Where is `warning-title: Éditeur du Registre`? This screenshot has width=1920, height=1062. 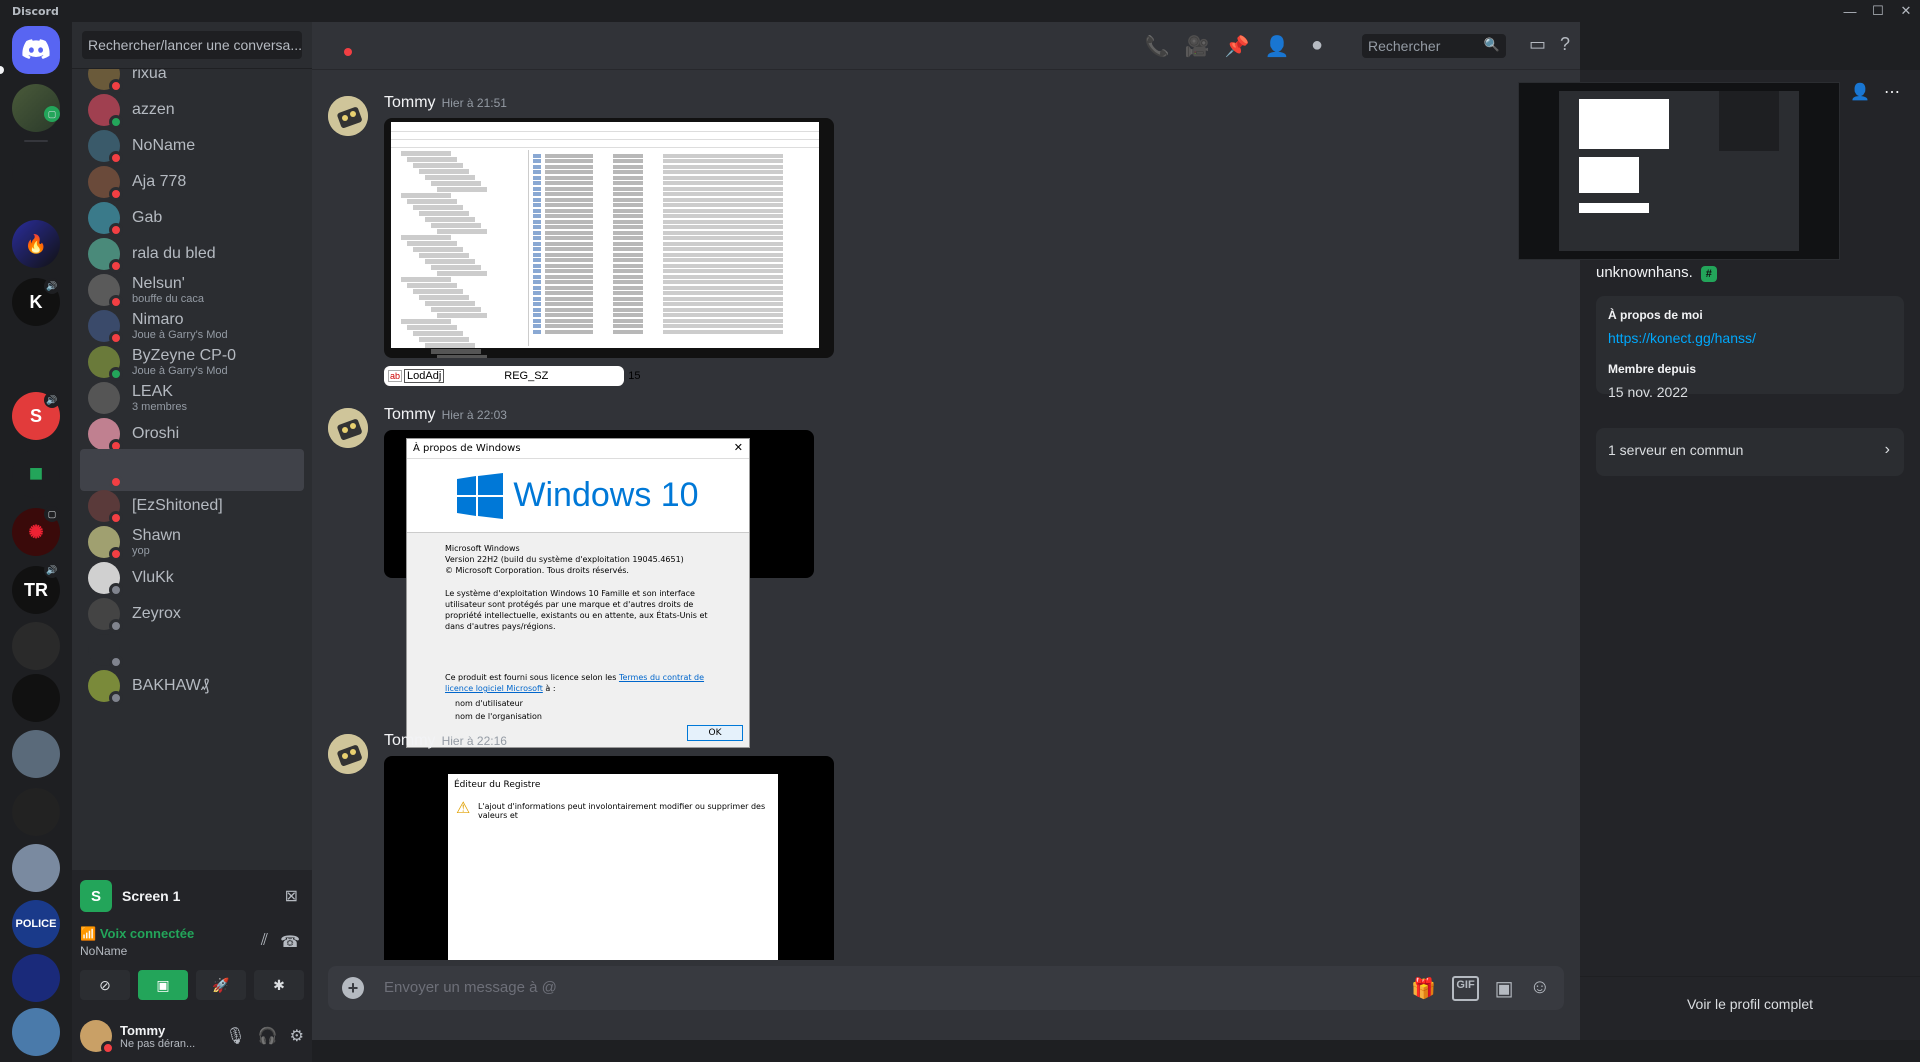 warning-title: Éditeur du Registre is located at coordinates (497, 785).